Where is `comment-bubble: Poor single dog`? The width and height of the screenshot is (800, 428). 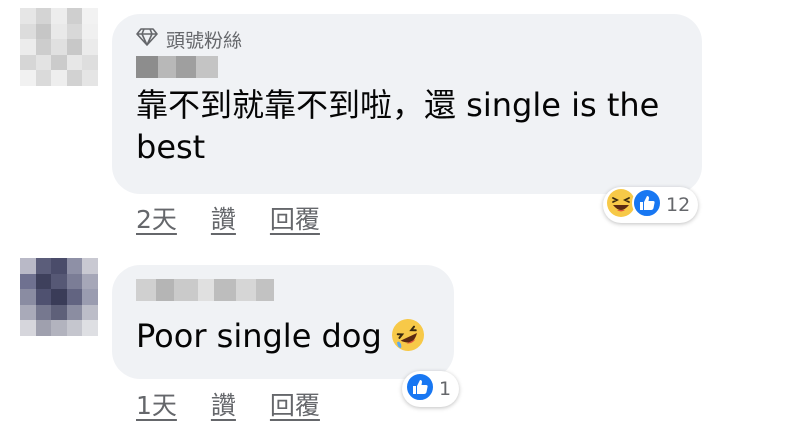
comment-bubble: Poor single dog is located at coordinates (283, 322).